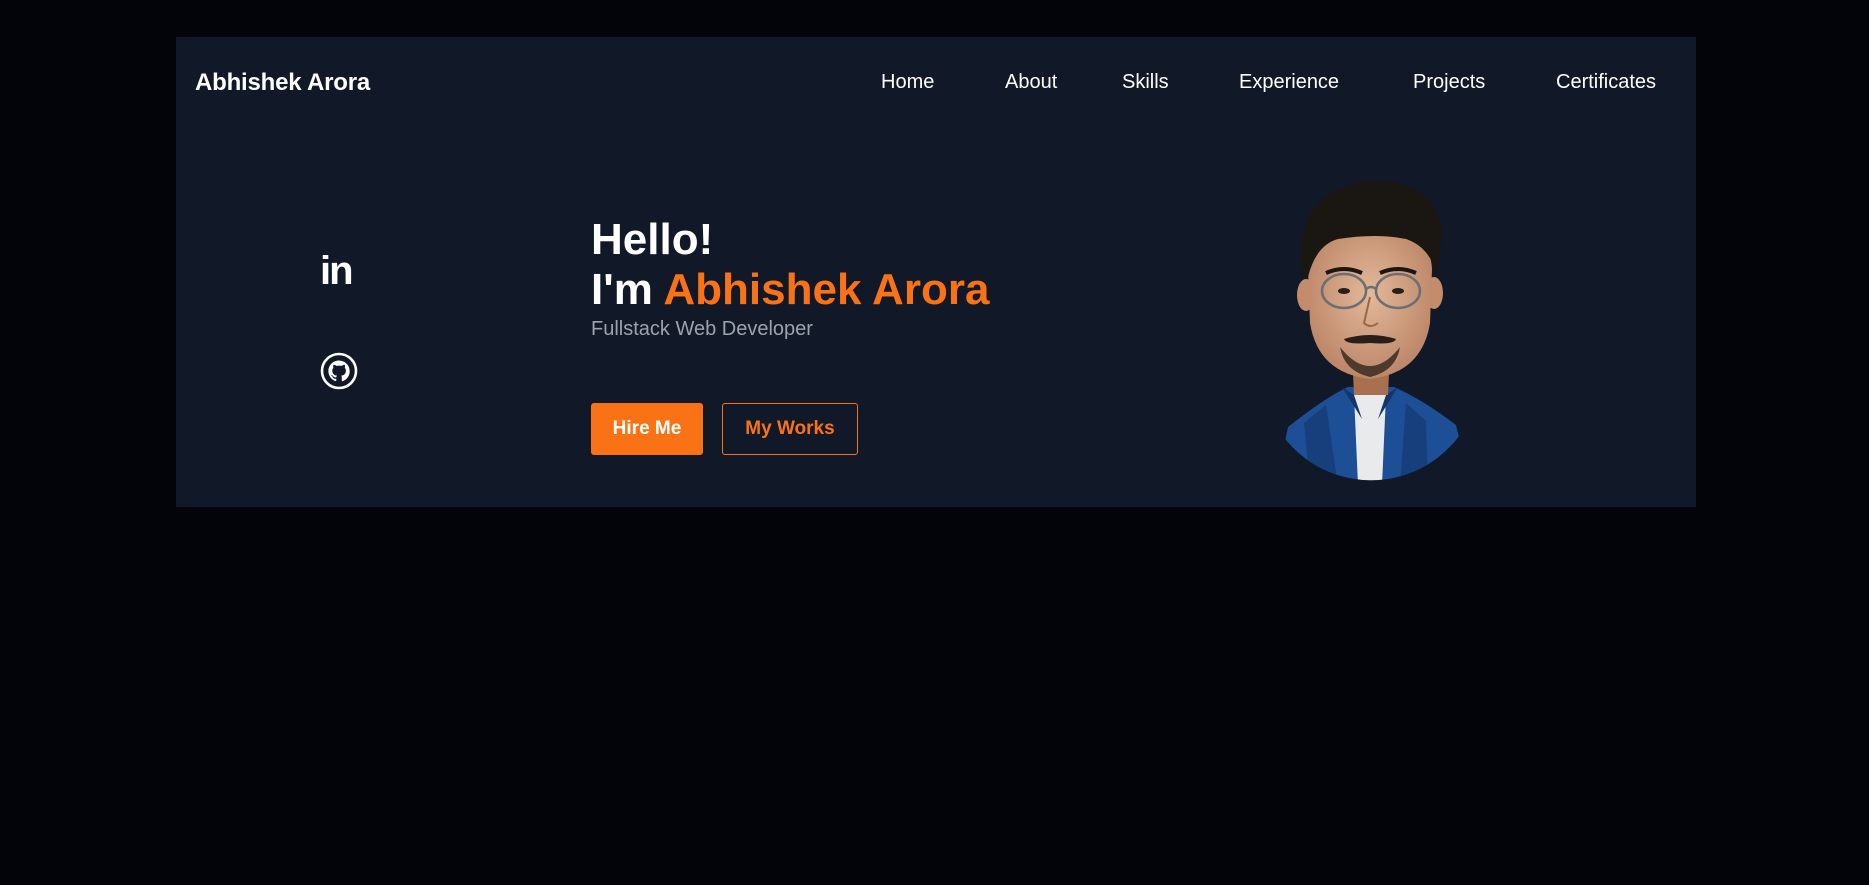 The width and height of the screenshot is (1869, 885). What do you see at coordinates (790, 429) in the screenshot?
I see `my-works-button: My Works` at bounding box center [790, 429].